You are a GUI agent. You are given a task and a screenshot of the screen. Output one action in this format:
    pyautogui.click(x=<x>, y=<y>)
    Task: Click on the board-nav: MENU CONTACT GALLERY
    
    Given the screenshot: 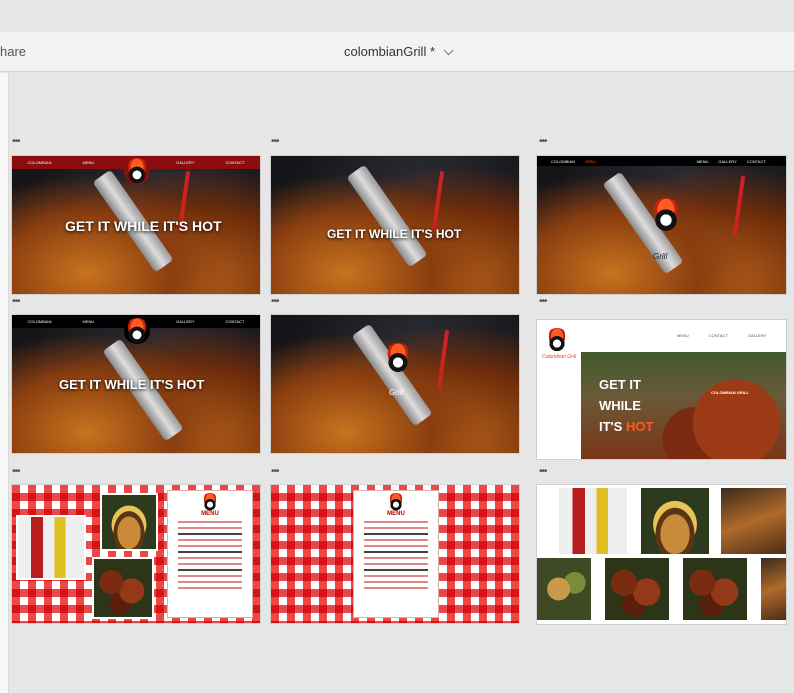 What is the action you would take?
    pyautogui.click(x=721, y=335)
    